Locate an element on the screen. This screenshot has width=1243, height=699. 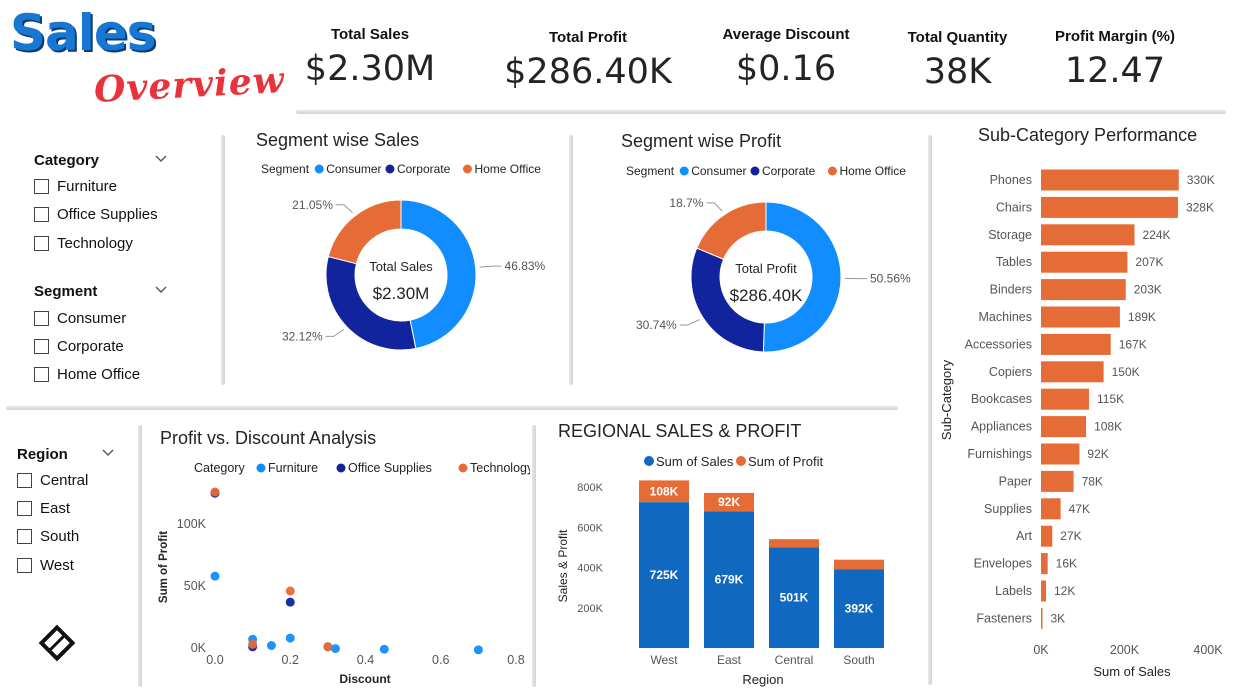
option-label: East is located at coordinates (55, 508).